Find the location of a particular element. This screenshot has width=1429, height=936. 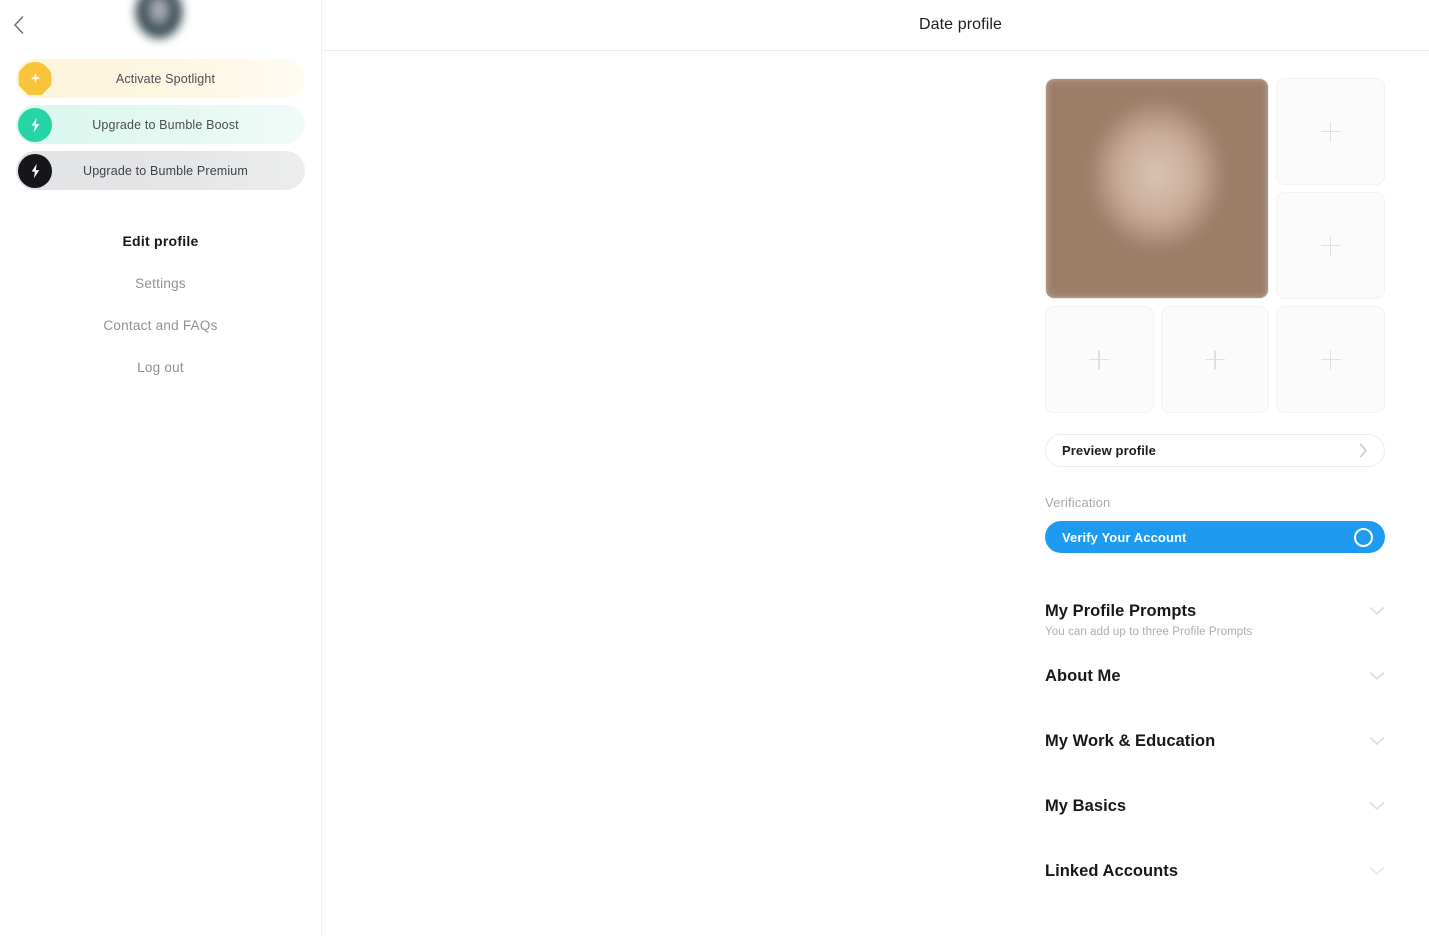

panel-header: Date profile is located at coordinates (875, 25).